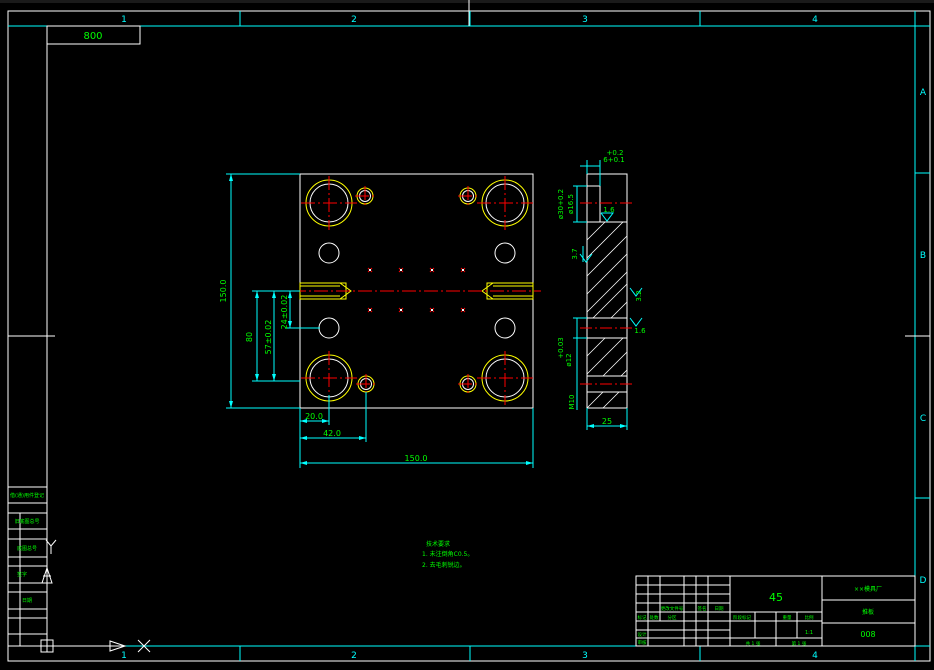 This screenshot has width=934, height=670. I want to click on title-row-mark: 标记, so click(642, 617).